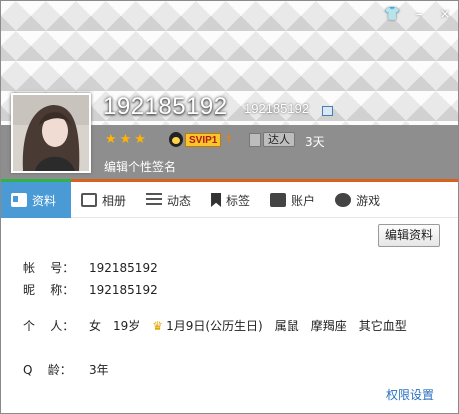 This screenshot has height=414, width=459. Describe the element at coordinates (140, 166) in the screenshot. I see `edit-signature-link: 编辑个性签名` at that location.